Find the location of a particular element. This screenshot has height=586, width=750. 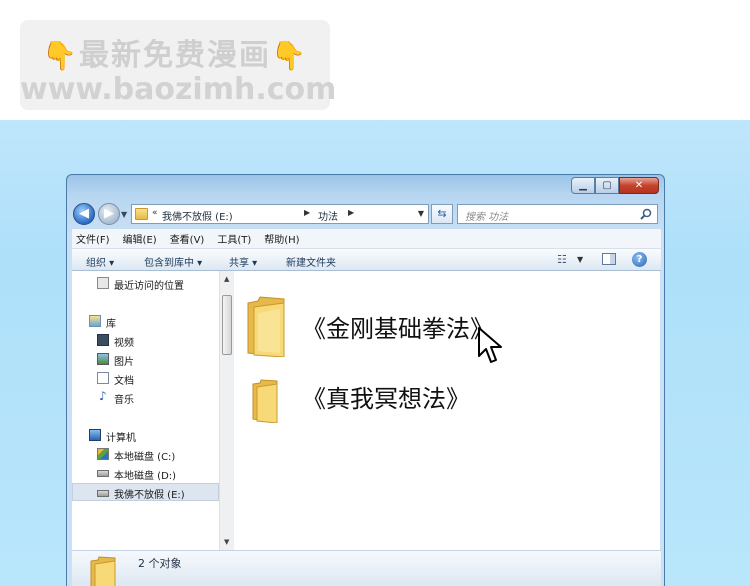

nav-item-libraries: 库 is located at coordinates (145, 321).